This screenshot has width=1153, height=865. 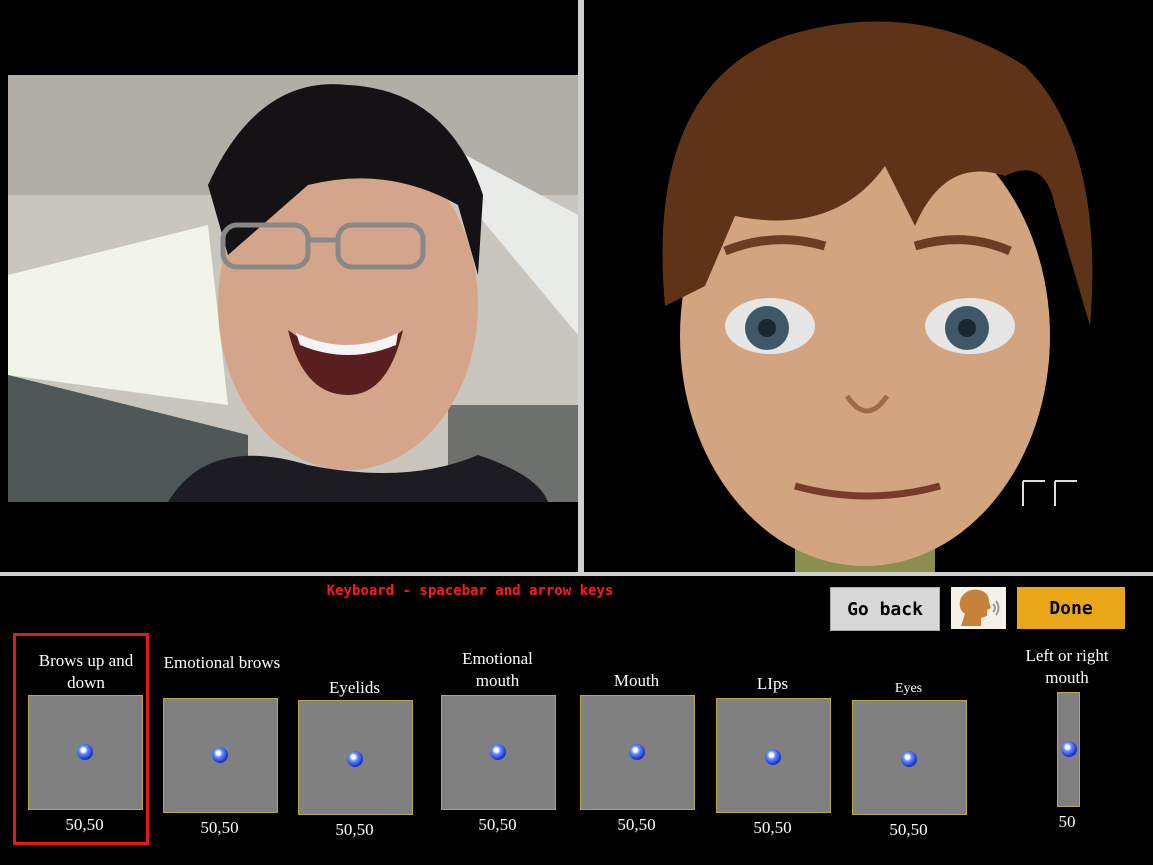 I want to click on control-label-eyelids: Eyelids, so click(x=354, y=687).